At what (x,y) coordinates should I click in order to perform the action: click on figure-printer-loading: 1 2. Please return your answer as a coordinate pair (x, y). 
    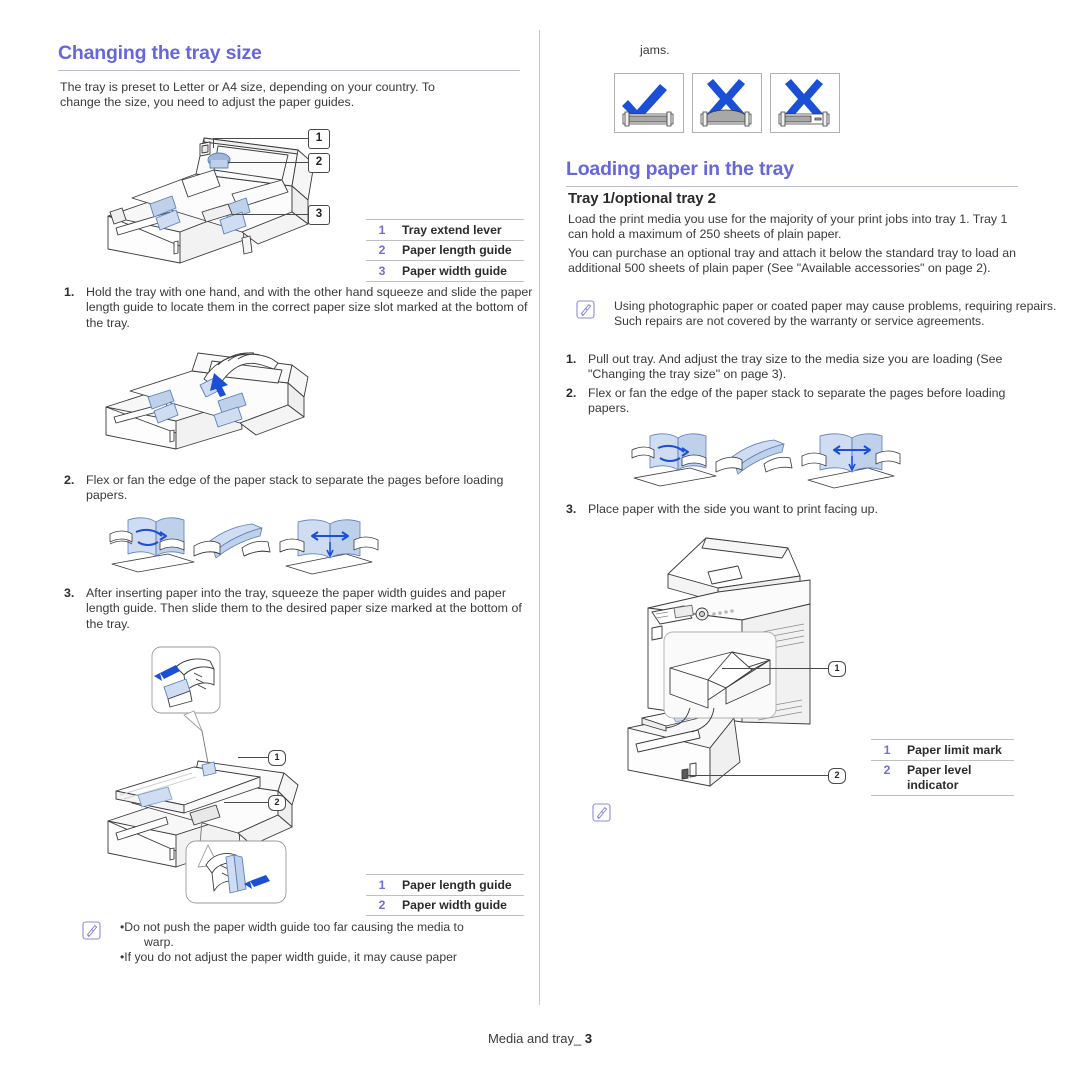
    Looking at the image, I should click on (742, 666).